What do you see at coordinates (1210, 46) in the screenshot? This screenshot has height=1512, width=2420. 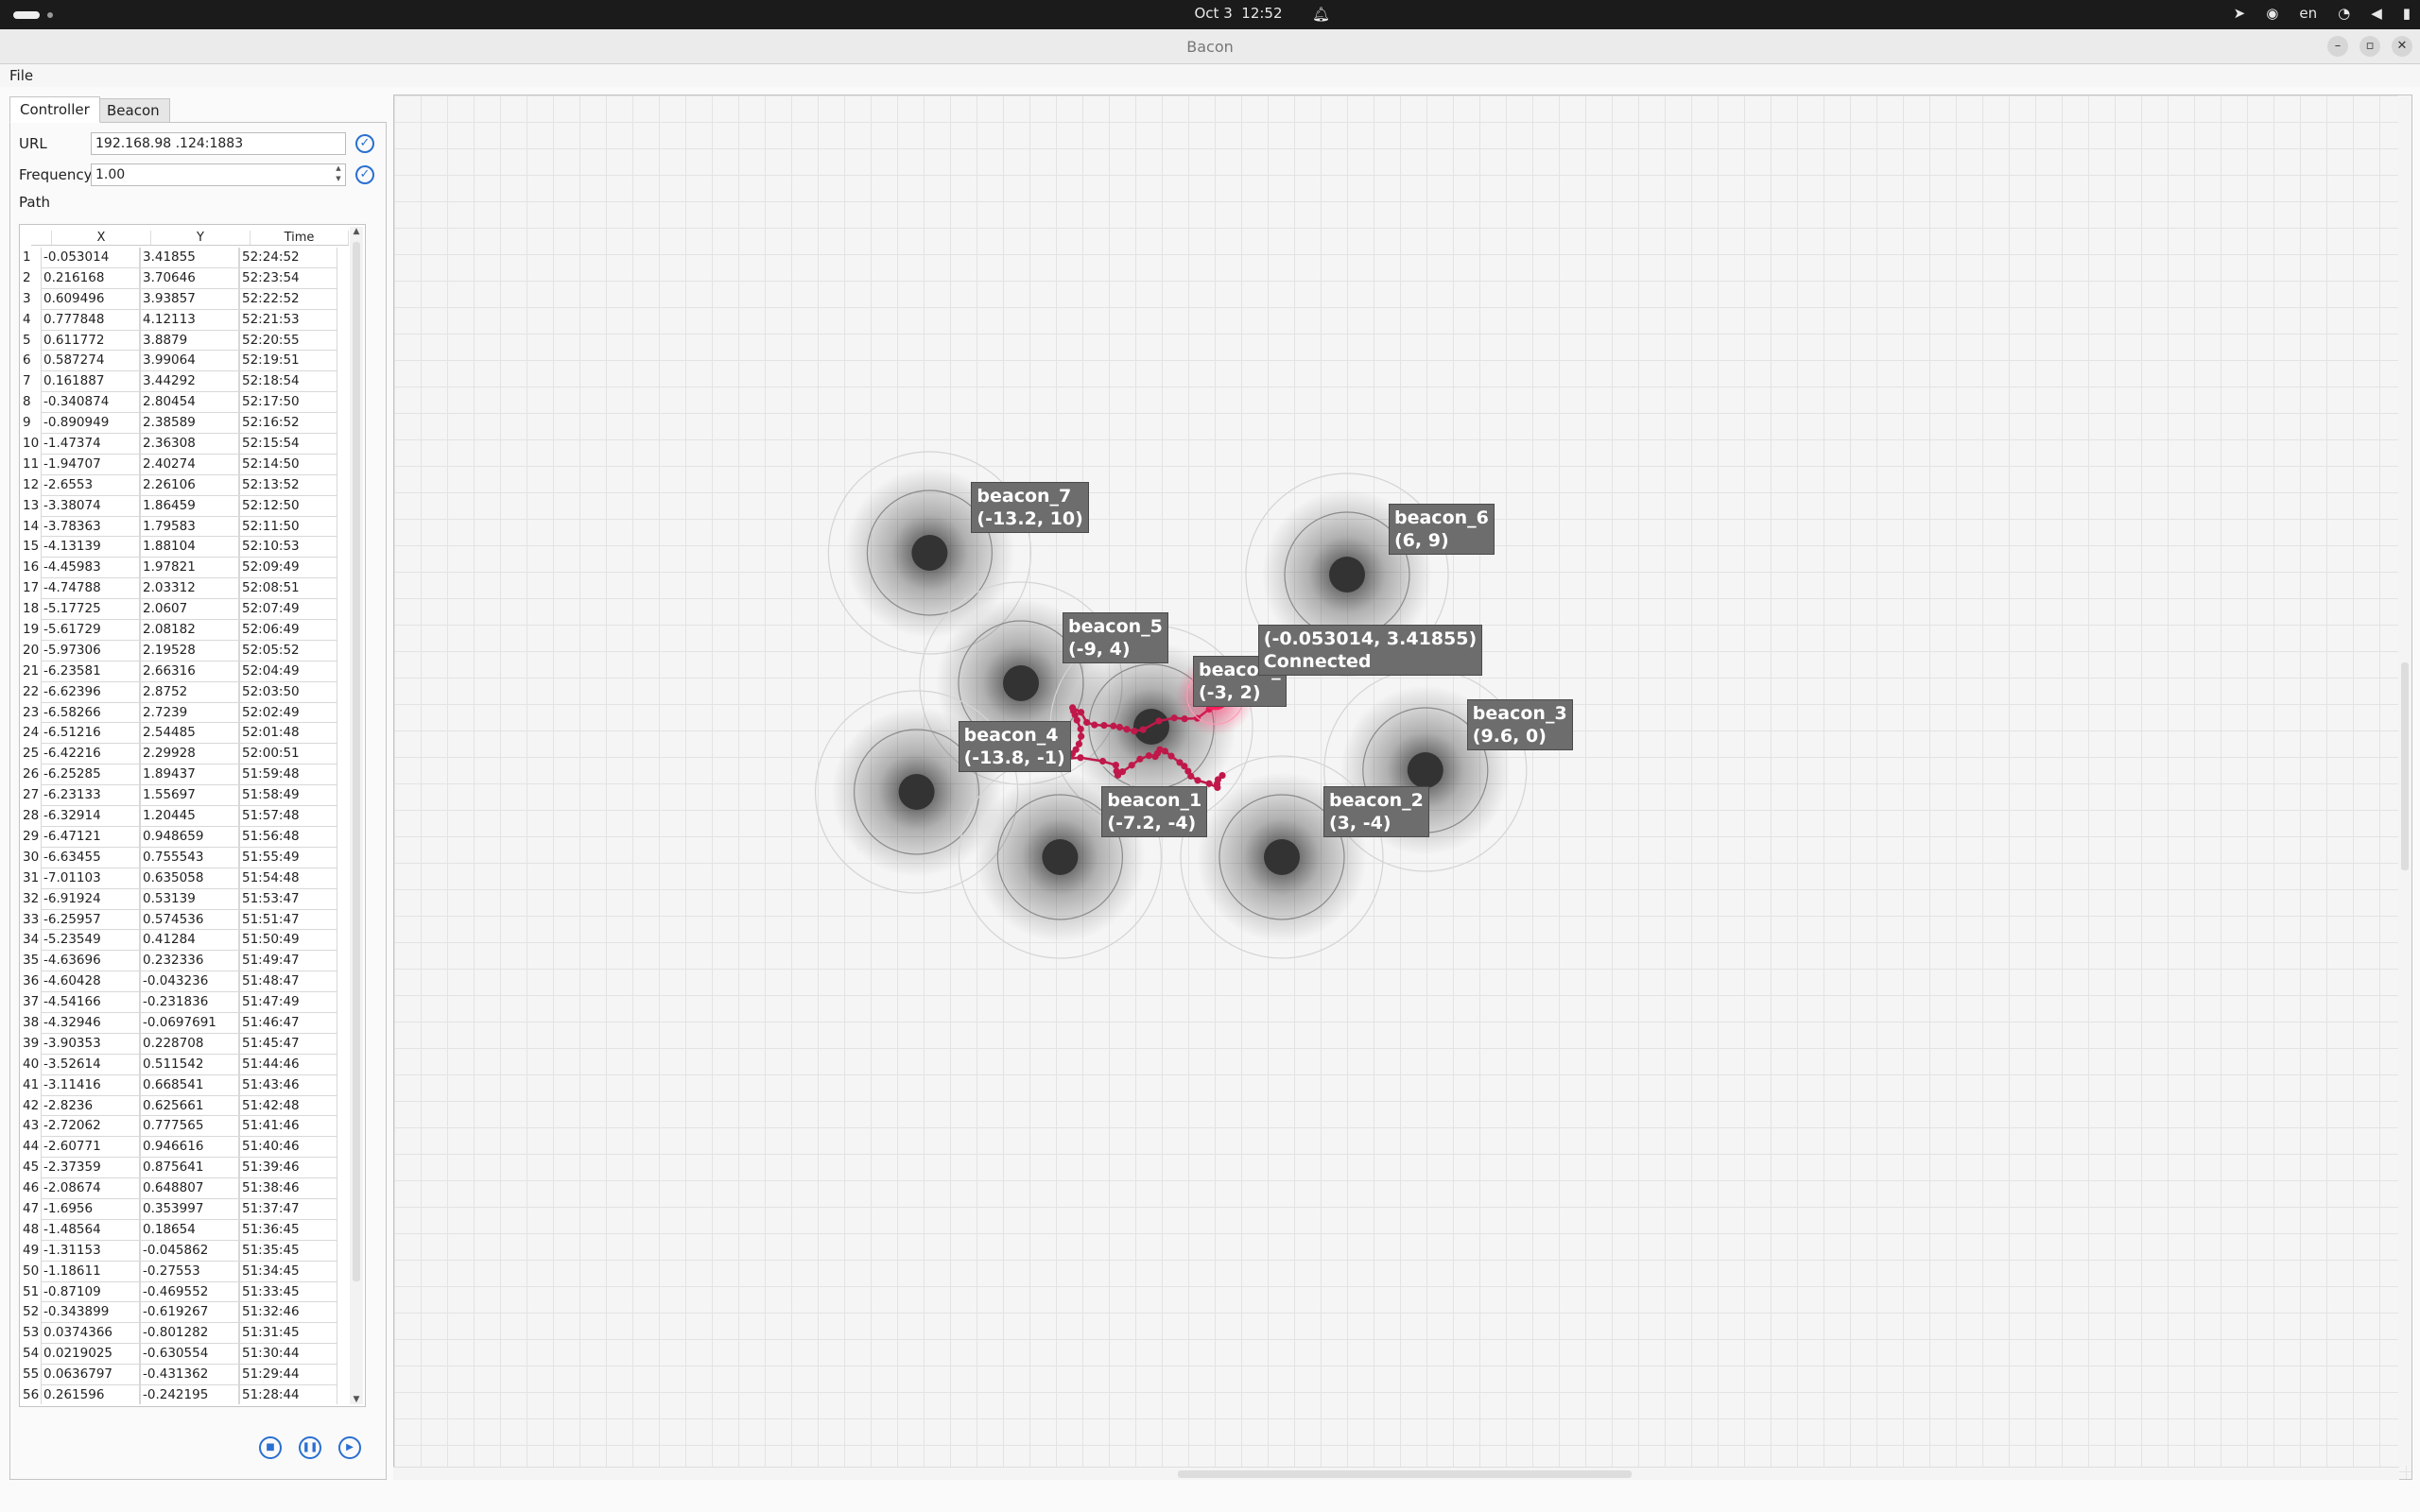 I see `window-titlebar: Bacon – ▫ ✕` at bounding box center [1210, 46].